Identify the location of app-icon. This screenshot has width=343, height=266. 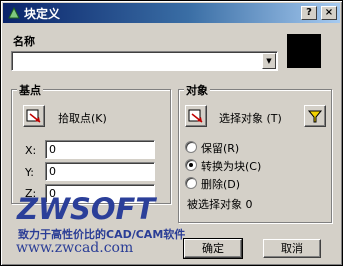
(14, 12).